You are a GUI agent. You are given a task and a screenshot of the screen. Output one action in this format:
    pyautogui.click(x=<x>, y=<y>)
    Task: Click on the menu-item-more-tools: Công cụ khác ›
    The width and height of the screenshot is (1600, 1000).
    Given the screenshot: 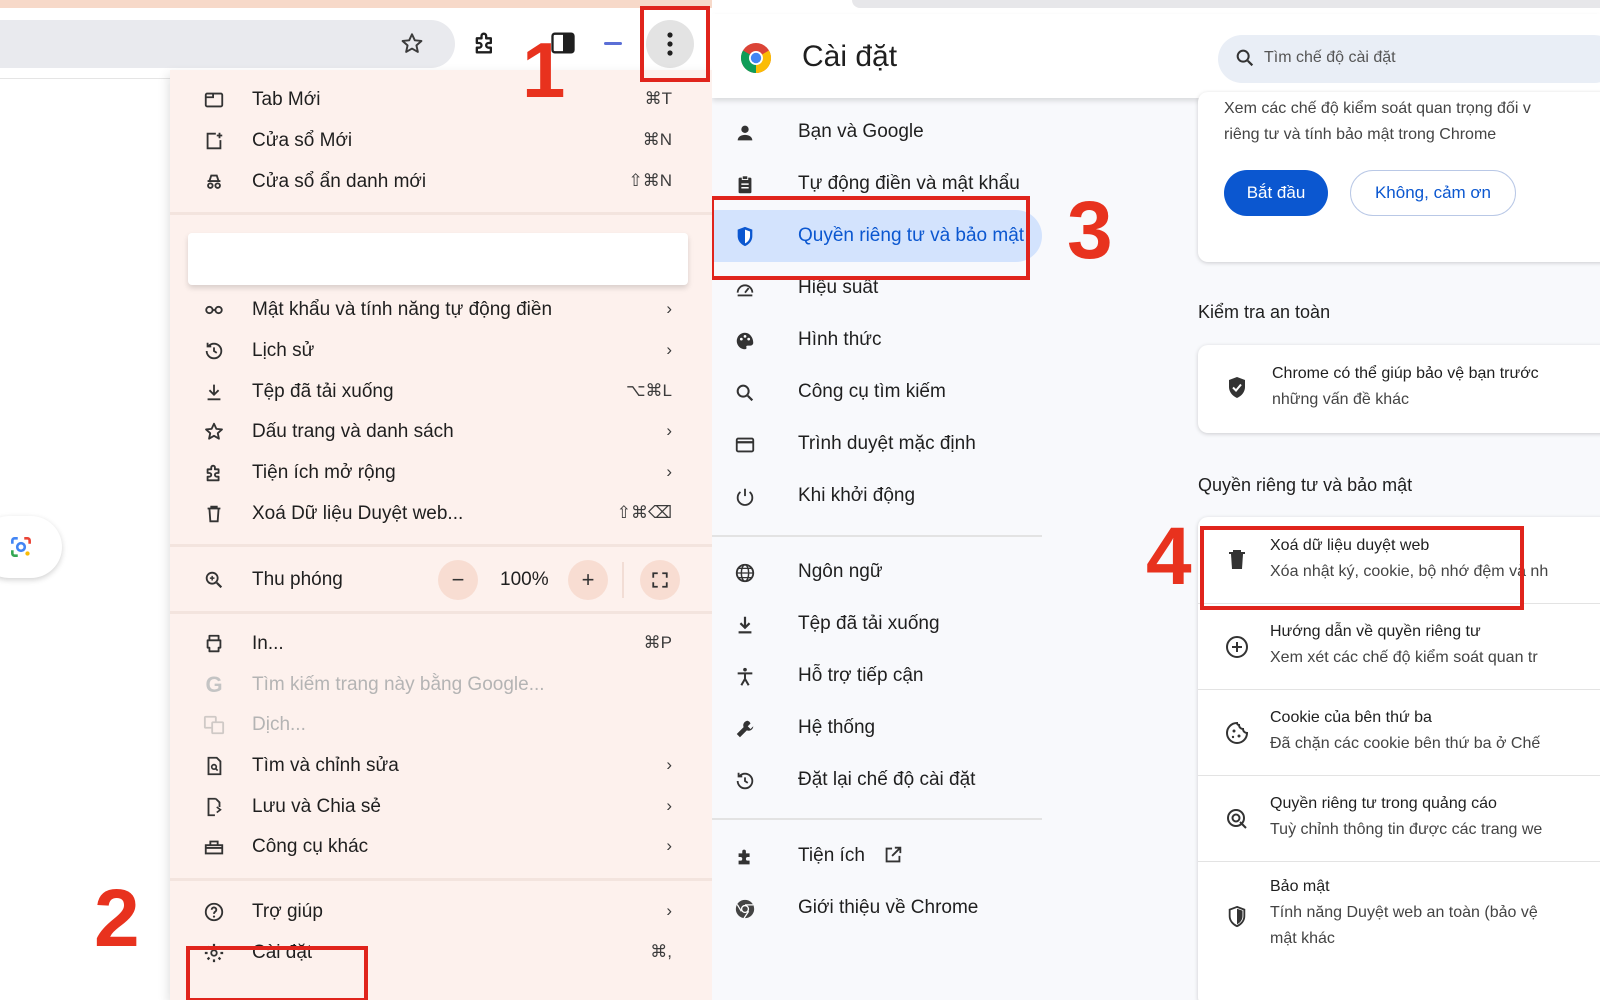 What is the action you would take?
    pyautogui.click(x=441, y=847)
    